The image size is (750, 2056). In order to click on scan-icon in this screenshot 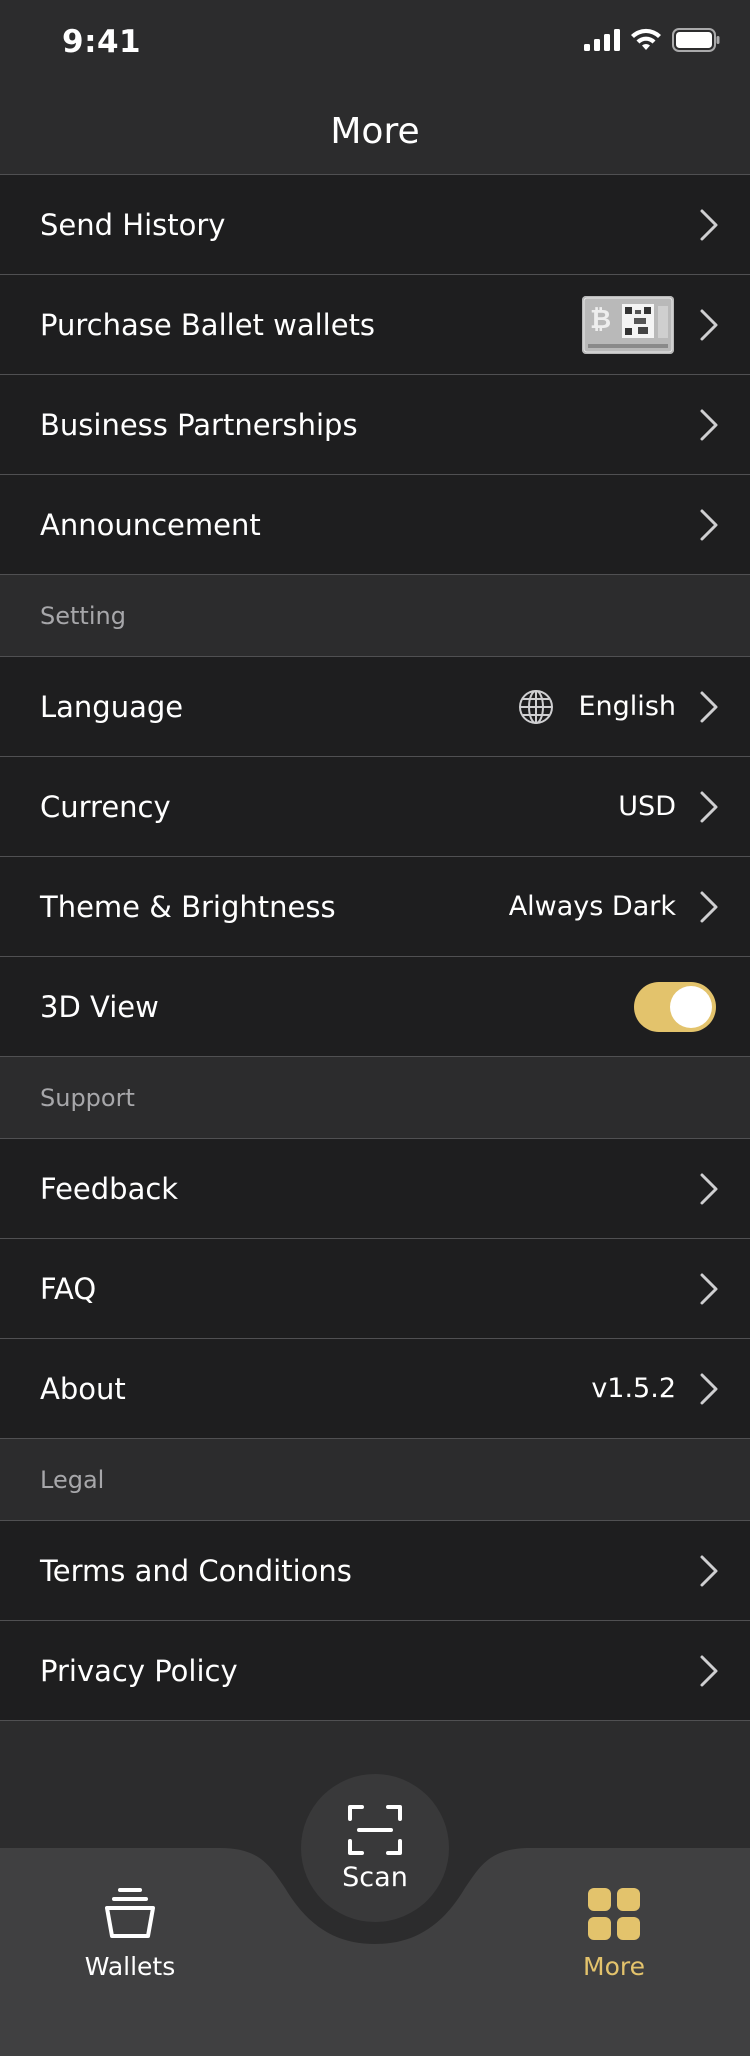, I will do `click(375, 1829)`.